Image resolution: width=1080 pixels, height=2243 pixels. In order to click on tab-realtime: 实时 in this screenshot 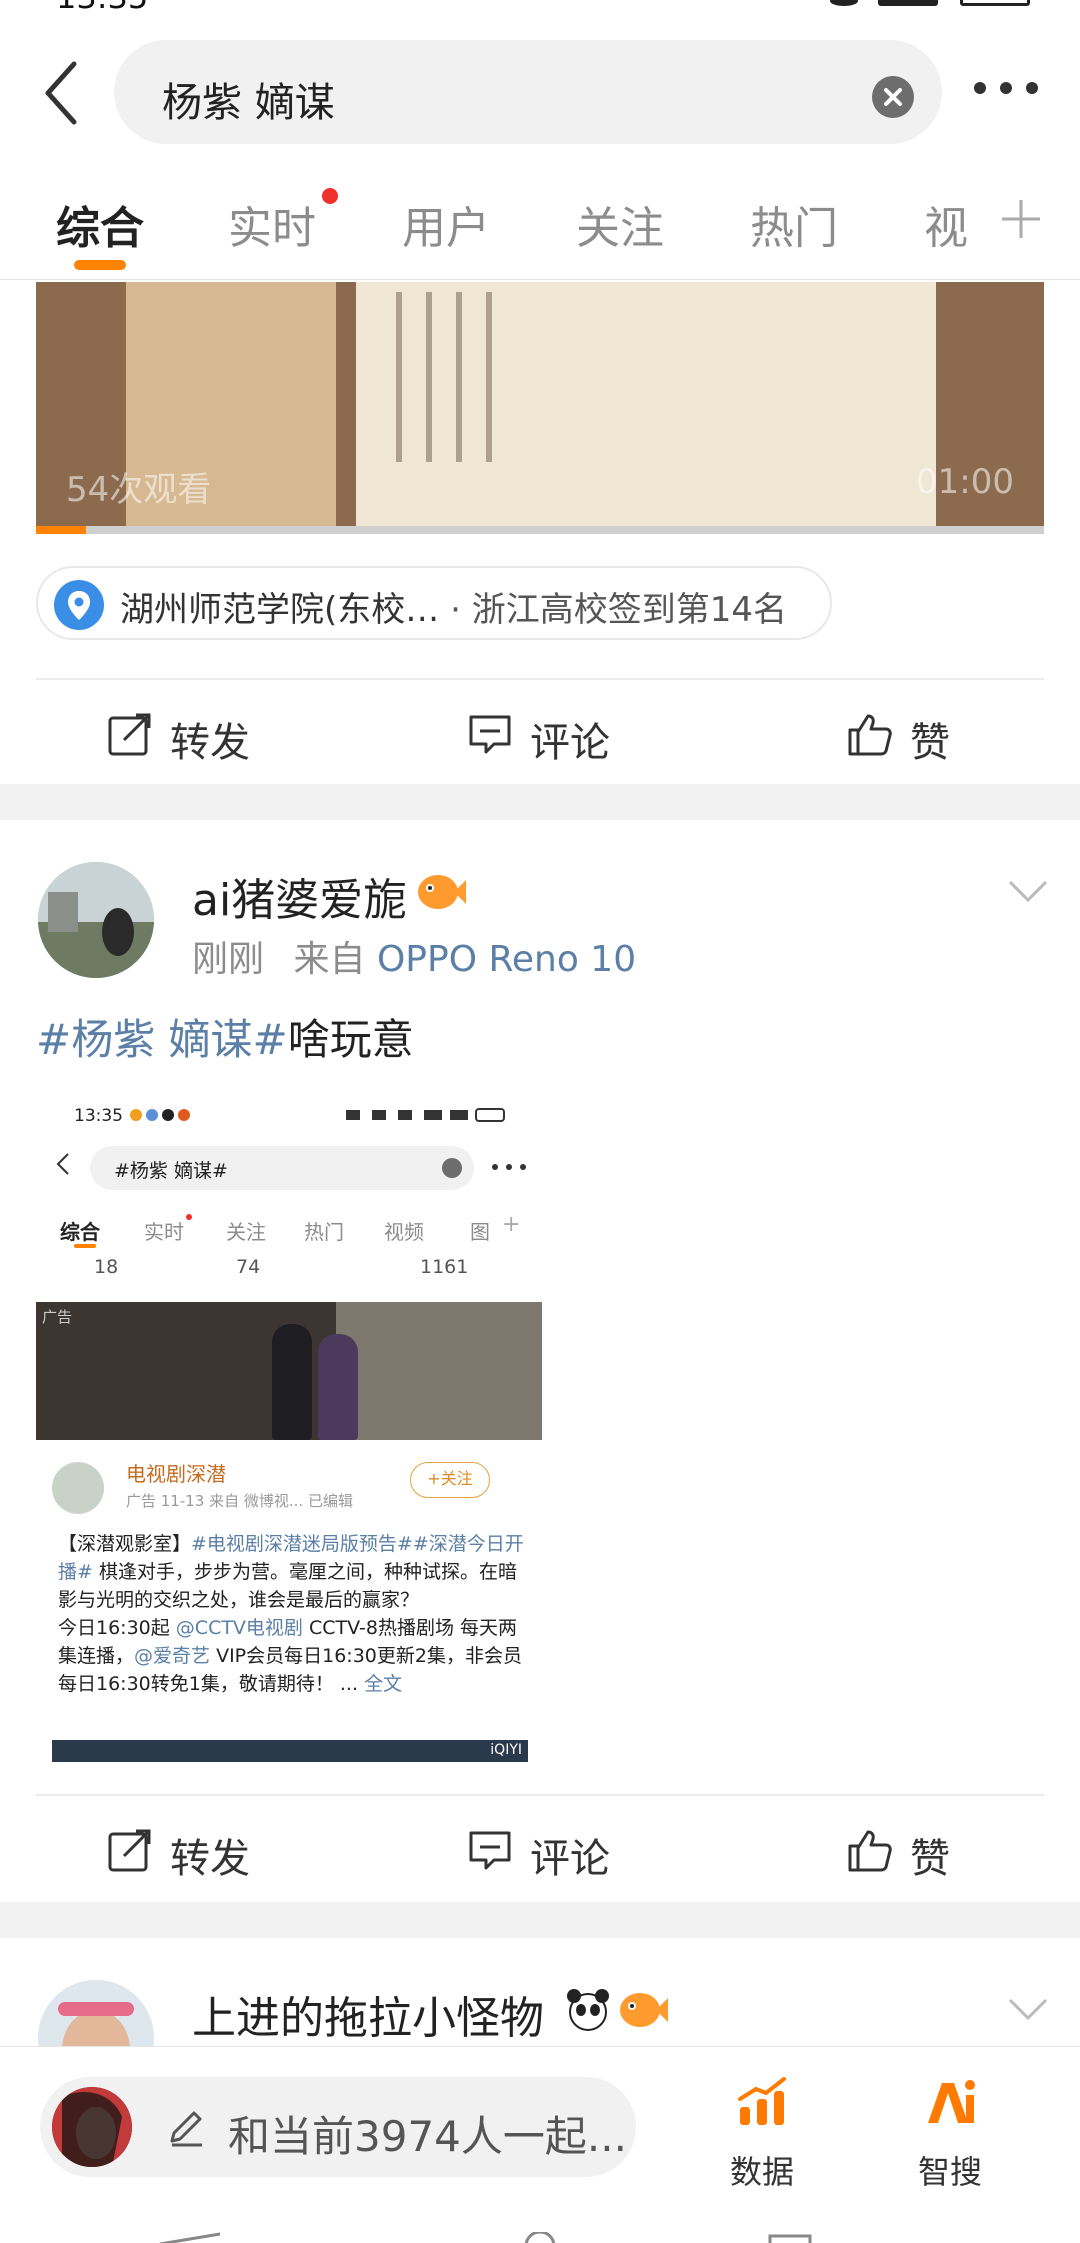, I will do `click(272, 224)`.